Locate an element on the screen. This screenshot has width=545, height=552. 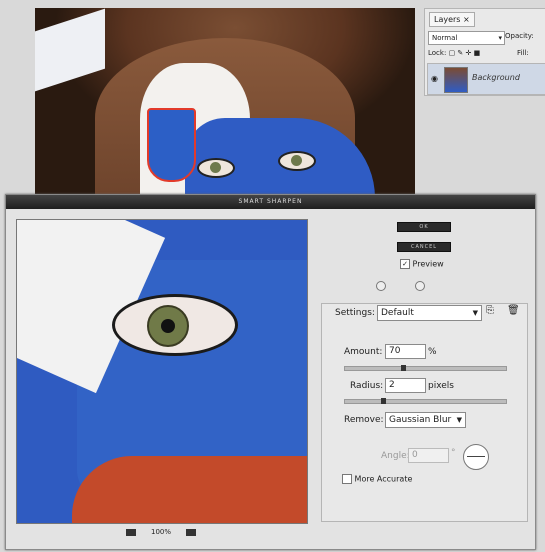
remove-select: Gaussian Blur ▼ is located at coordinates (425, 420).